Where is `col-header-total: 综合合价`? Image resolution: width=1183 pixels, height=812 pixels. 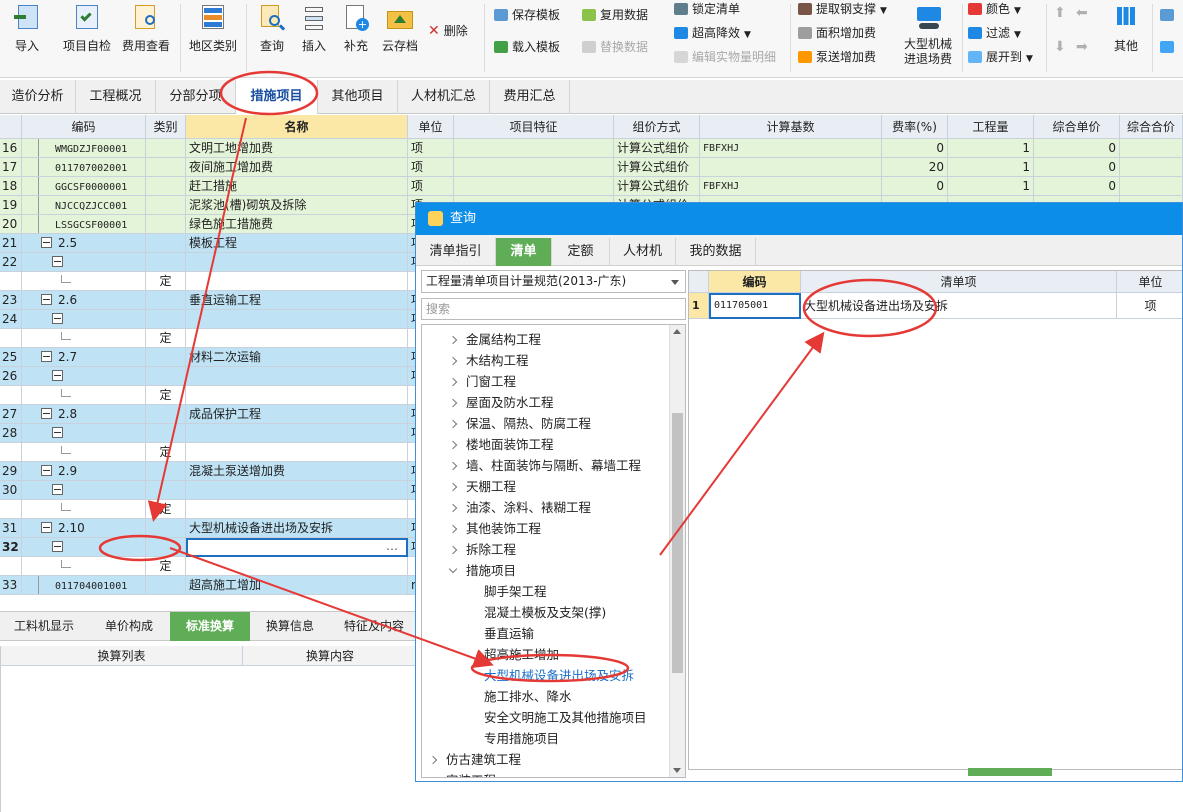 col-header-total: 综合合价 is located at coordinates (1151, 127).